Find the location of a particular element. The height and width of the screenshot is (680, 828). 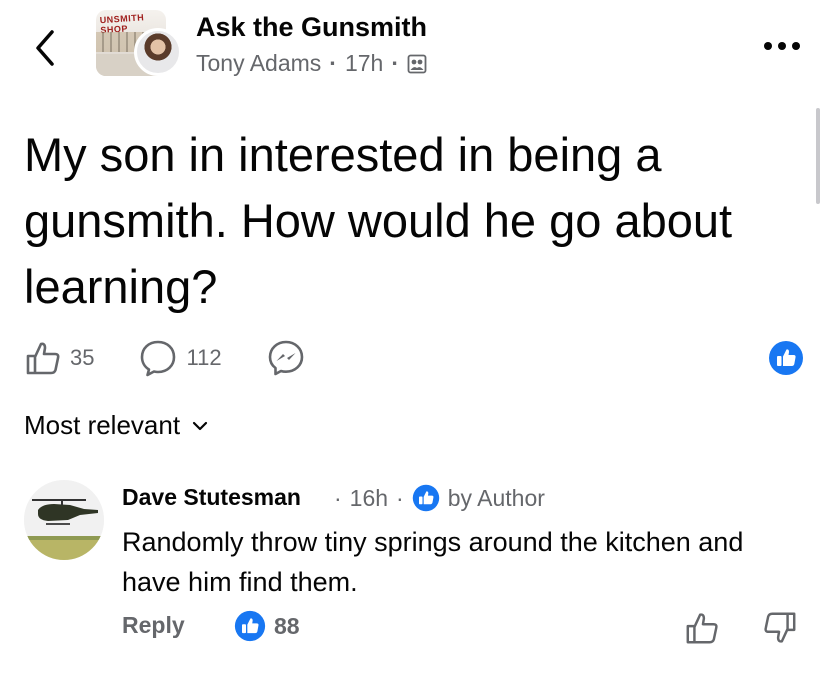

comment-count: 112 is located at coordinates (204, 357).